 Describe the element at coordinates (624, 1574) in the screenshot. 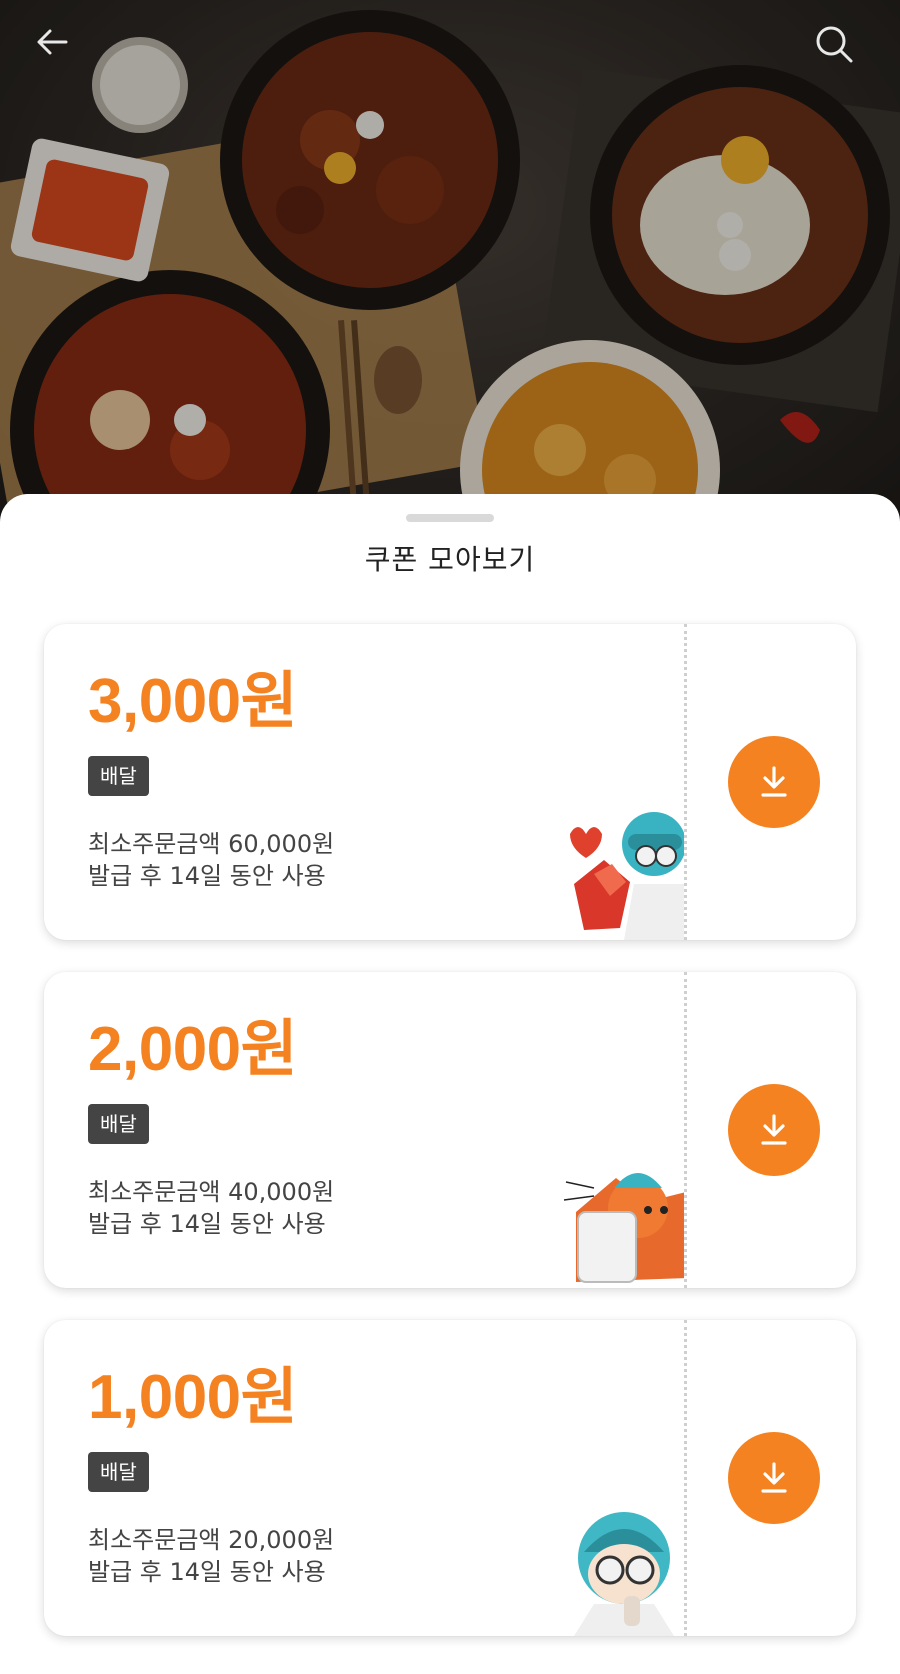

I see `mascot-glasses-illustration` at that location.